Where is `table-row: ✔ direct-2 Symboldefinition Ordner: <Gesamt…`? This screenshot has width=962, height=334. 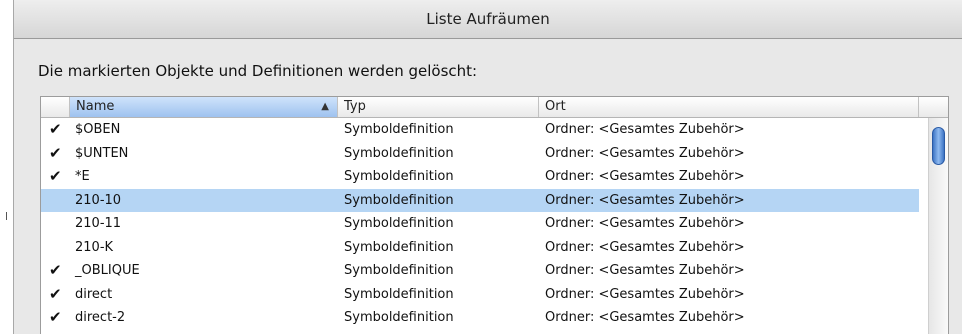
table-row: ✔ direct-2 Symboldefinition Ordner: <Gesamt… is located at coordinates (480, 318).